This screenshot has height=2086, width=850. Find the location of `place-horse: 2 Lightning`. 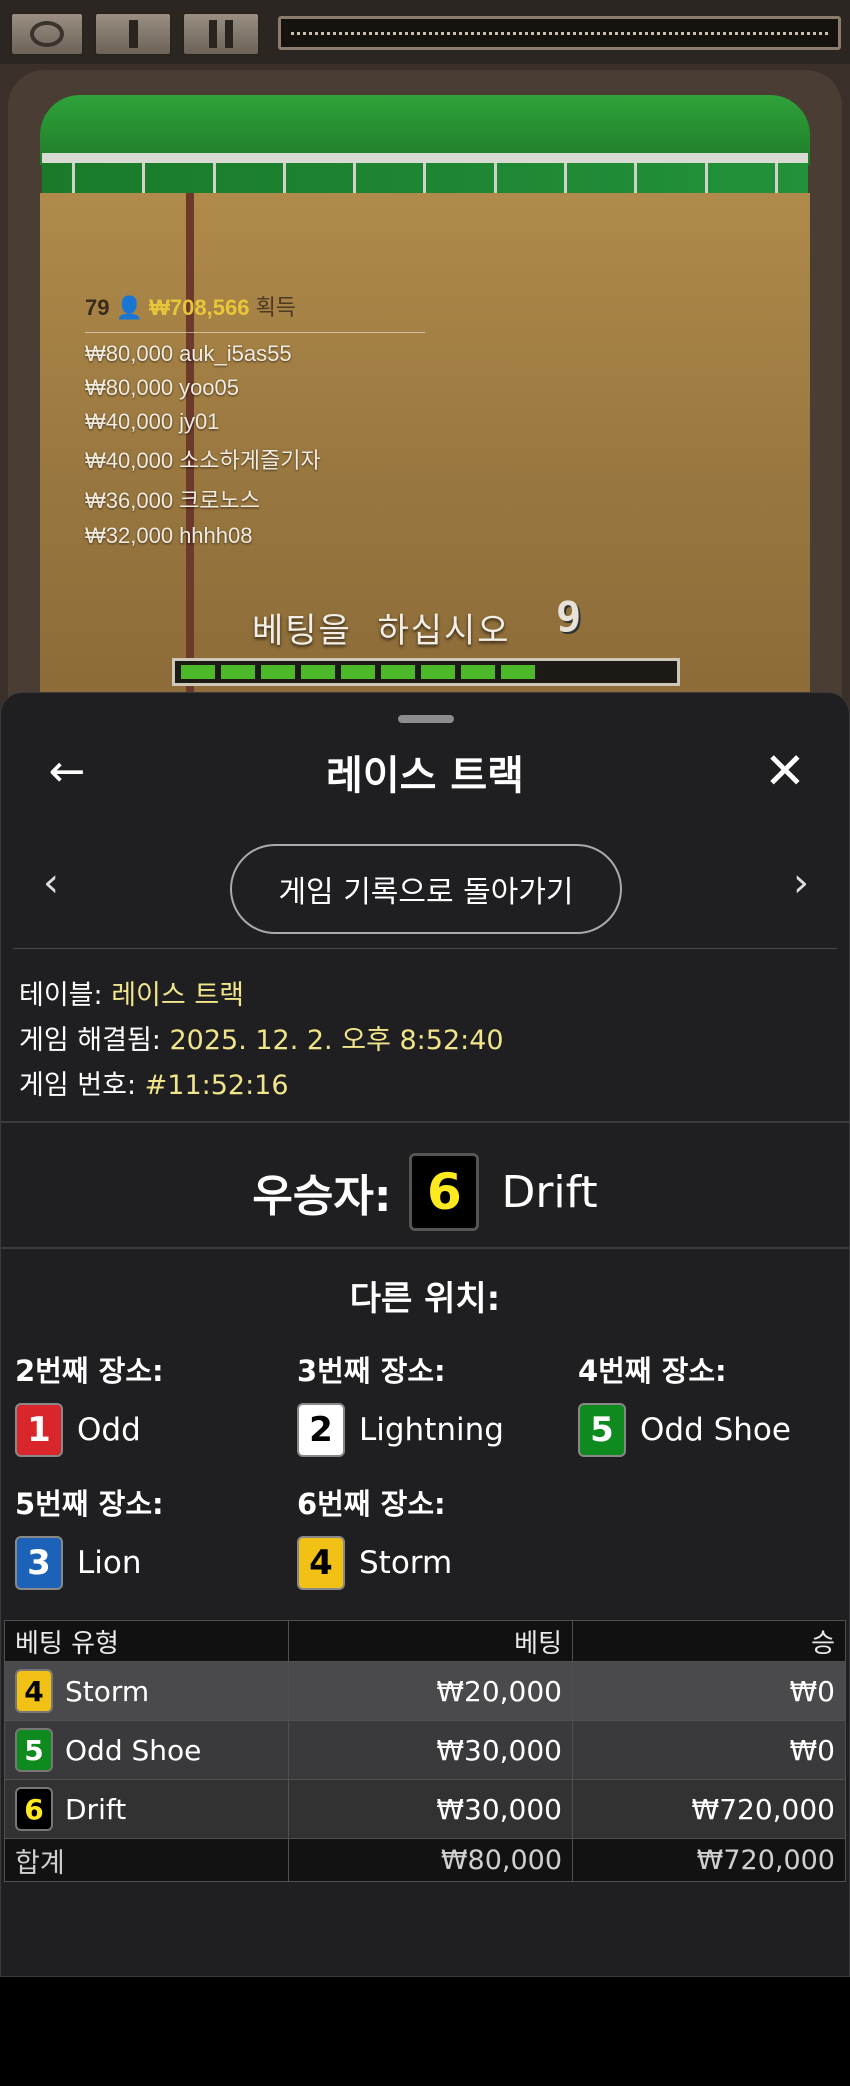

place-horse: 2 Lightning is located at coordinates (400, 1430).